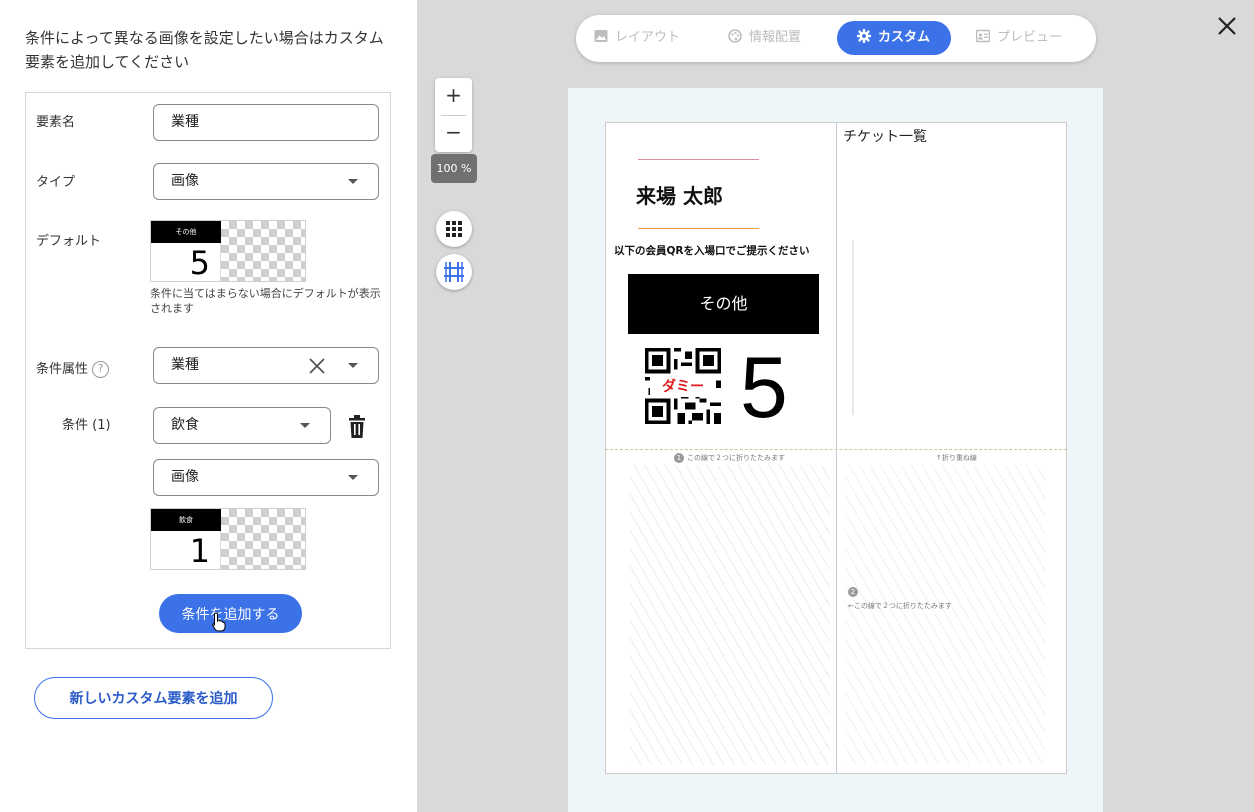 The height and width of the screenshot is (812, 1254). I want to click on condition-attribute-value: 業種, so click(185, 365).